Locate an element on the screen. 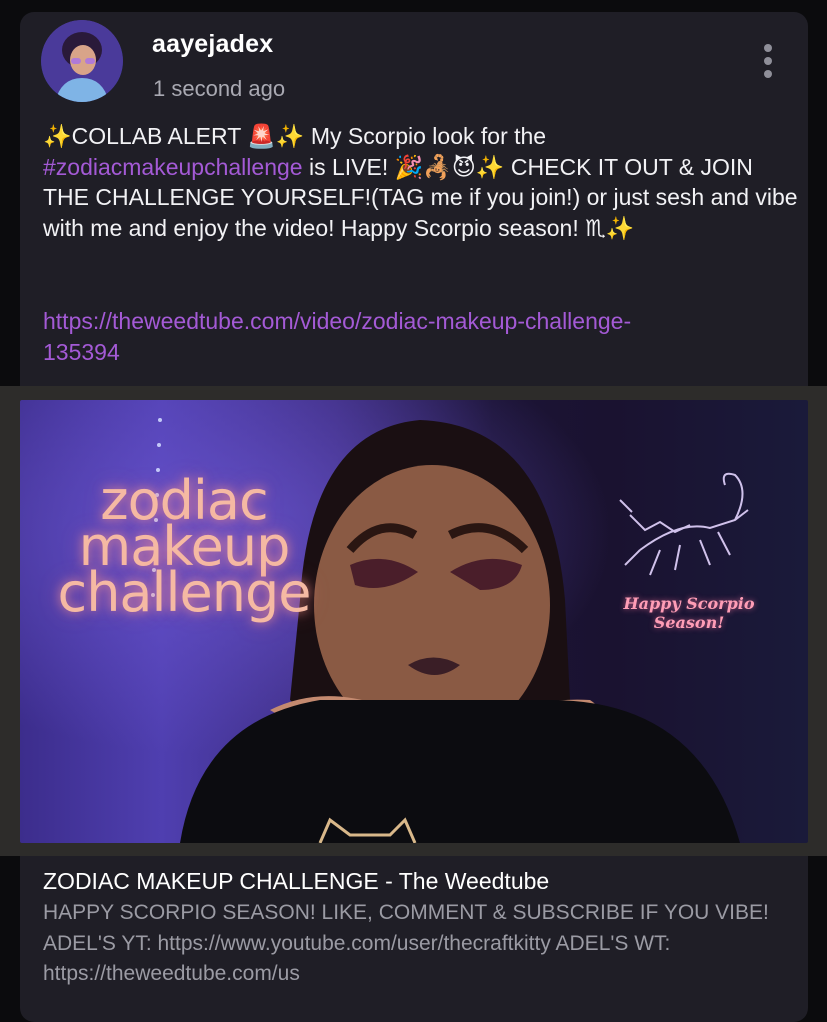 This screenshot has height=1022, width=827. post-text-part1: ✨COLLAB ALERT 🚨✨ My Scorpio look for the is located at coordinates (295, 136).